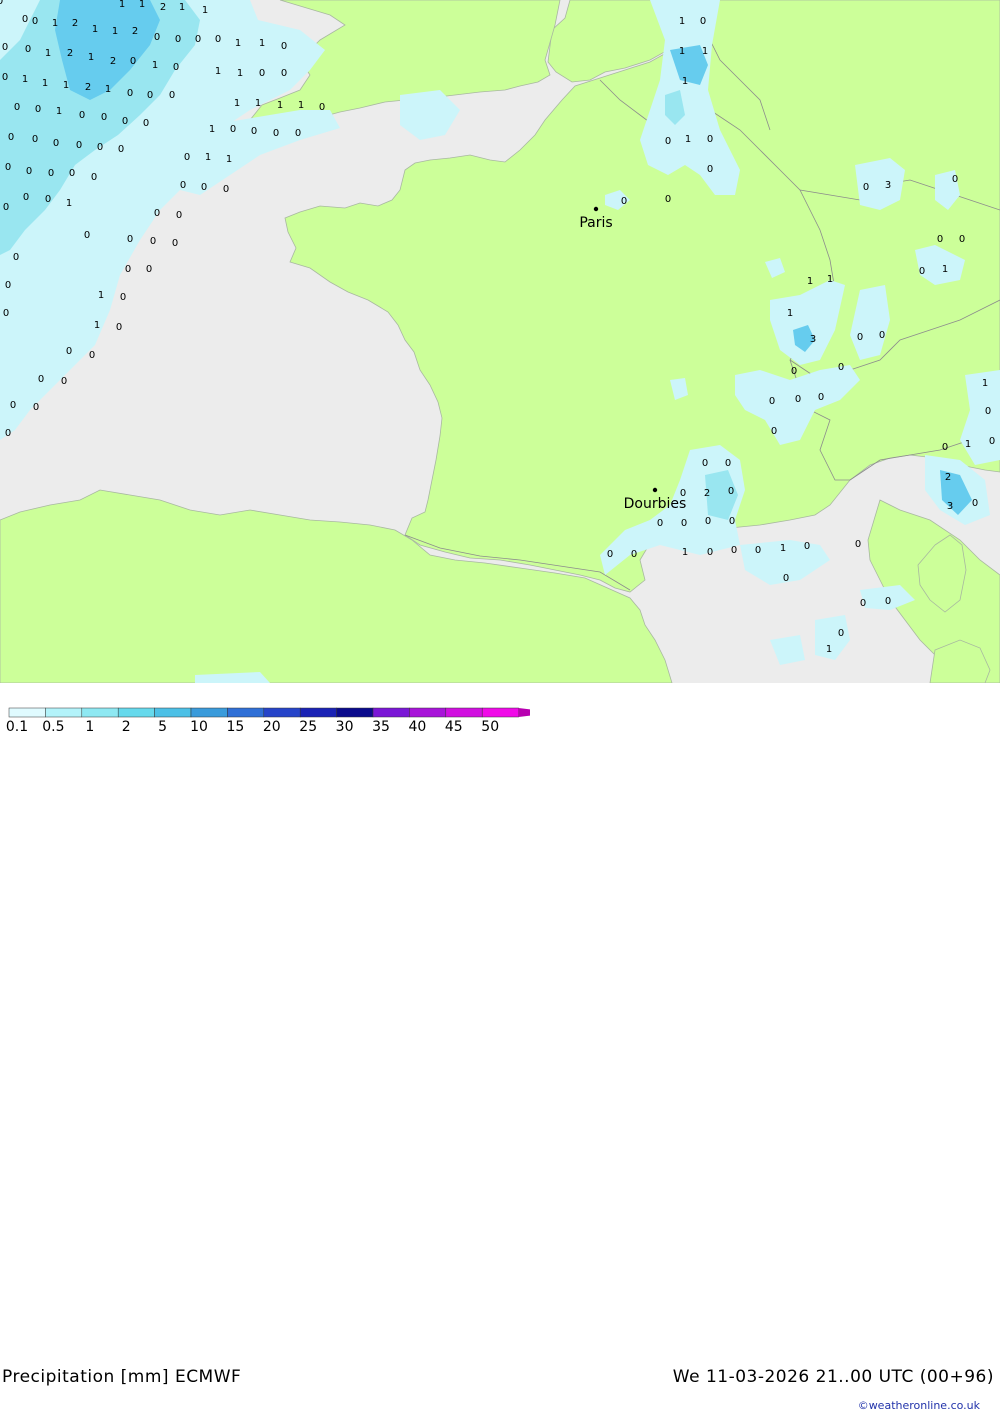 The image size is (1000, 1412). I want to click on map-title: Precipitation [mm] ECMWF, so click(122, 1377).